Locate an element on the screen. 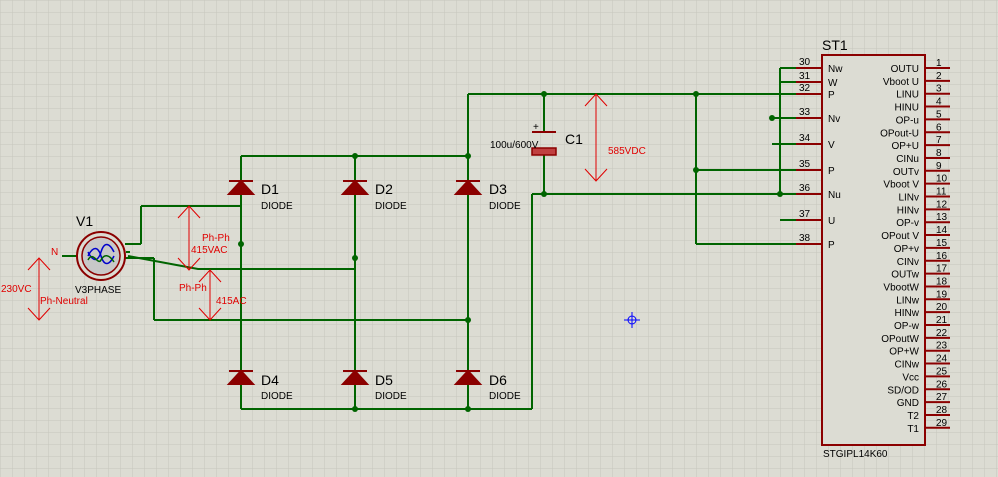 This screenshot has width=998, height=477. ic-pin-number: 12 is located at coordinates (942, 204).